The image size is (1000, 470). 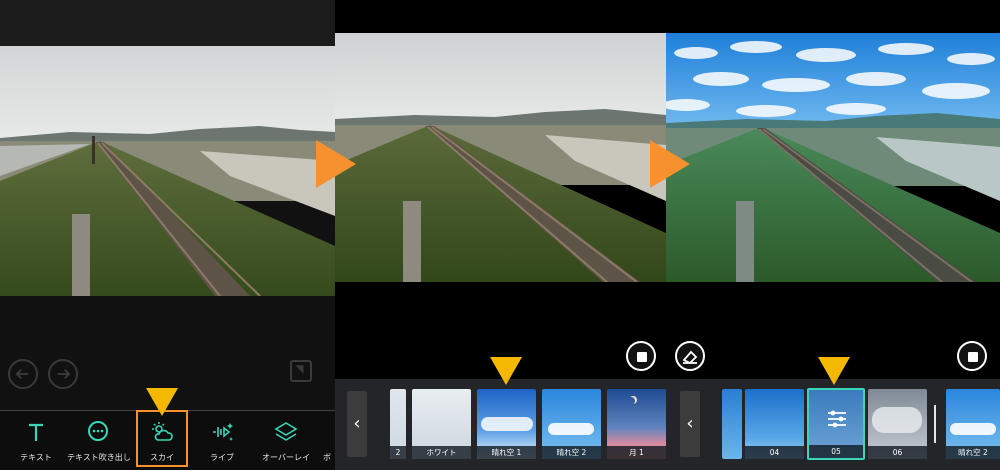 I want to click on tool-speech-bubble: テキスト吹き出し, so click(x=99, y=442).